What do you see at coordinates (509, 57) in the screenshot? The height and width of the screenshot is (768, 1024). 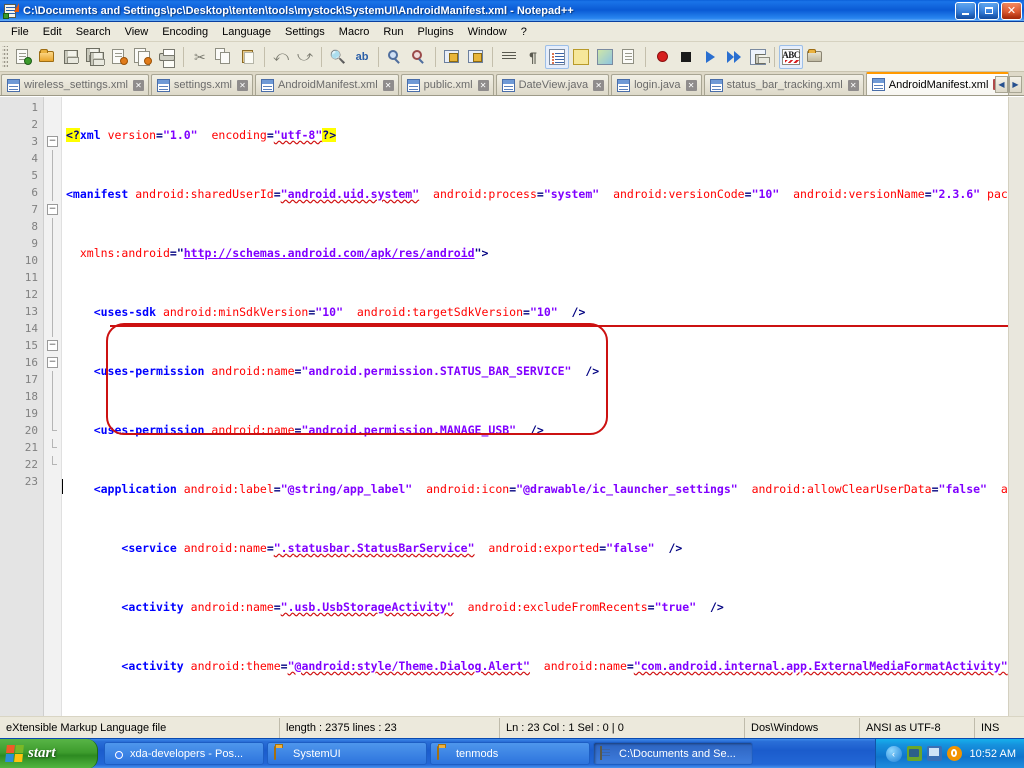 I see `word-wrap-button` at bounding box center [509, 57].